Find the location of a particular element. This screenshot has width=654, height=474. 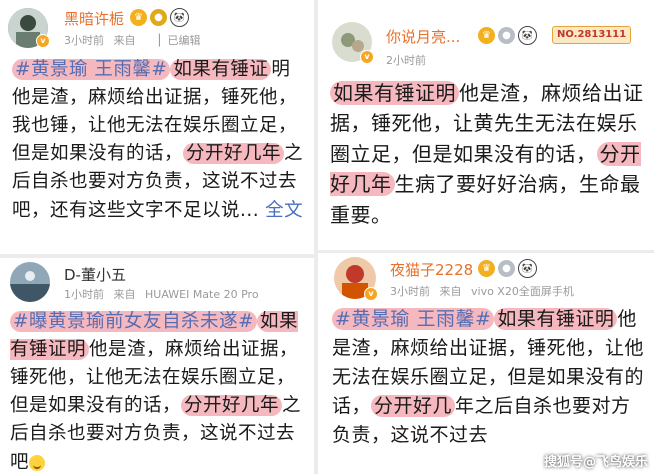

highlight-text: 如果有锤证 is located at coordinates (221, 69).